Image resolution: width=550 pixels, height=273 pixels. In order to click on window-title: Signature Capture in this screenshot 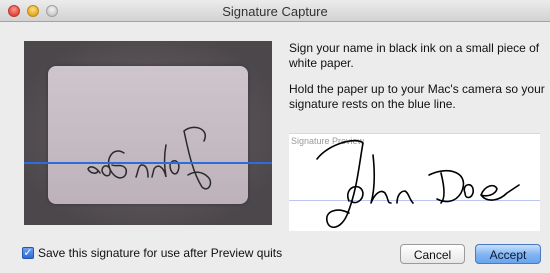, I will do `click(275, 11)`.